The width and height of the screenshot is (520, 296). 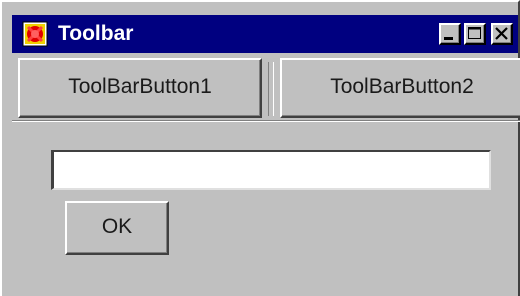 I want to click on text-input, so click(x=271, y=170).